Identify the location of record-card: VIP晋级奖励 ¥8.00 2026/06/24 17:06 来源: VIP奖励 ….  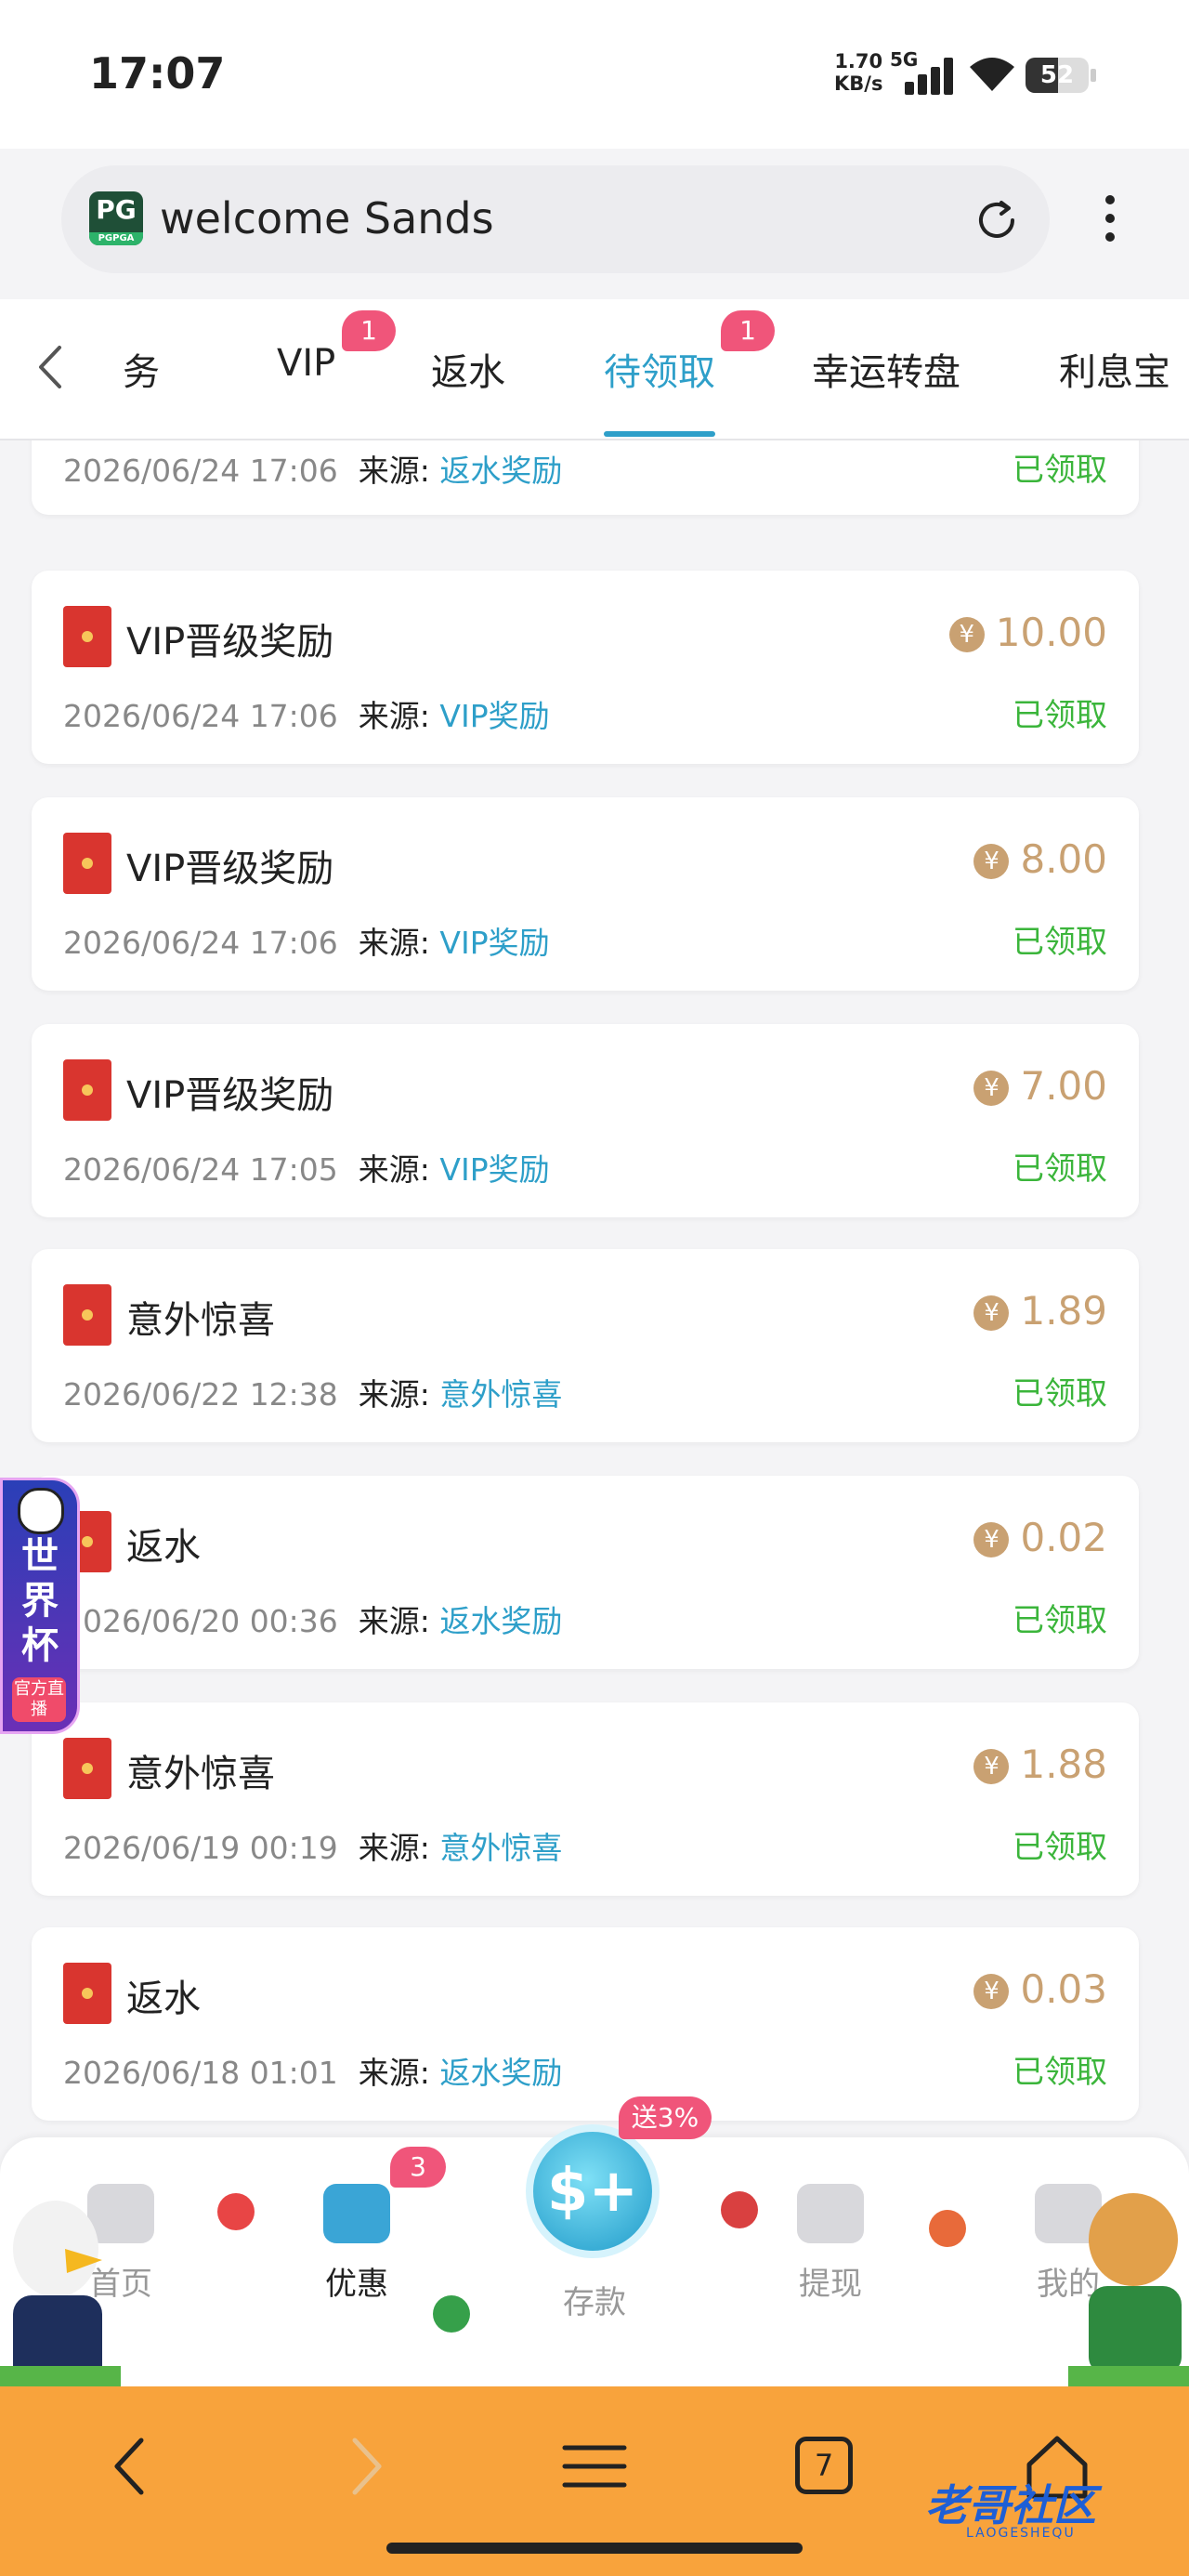
(586, 894).